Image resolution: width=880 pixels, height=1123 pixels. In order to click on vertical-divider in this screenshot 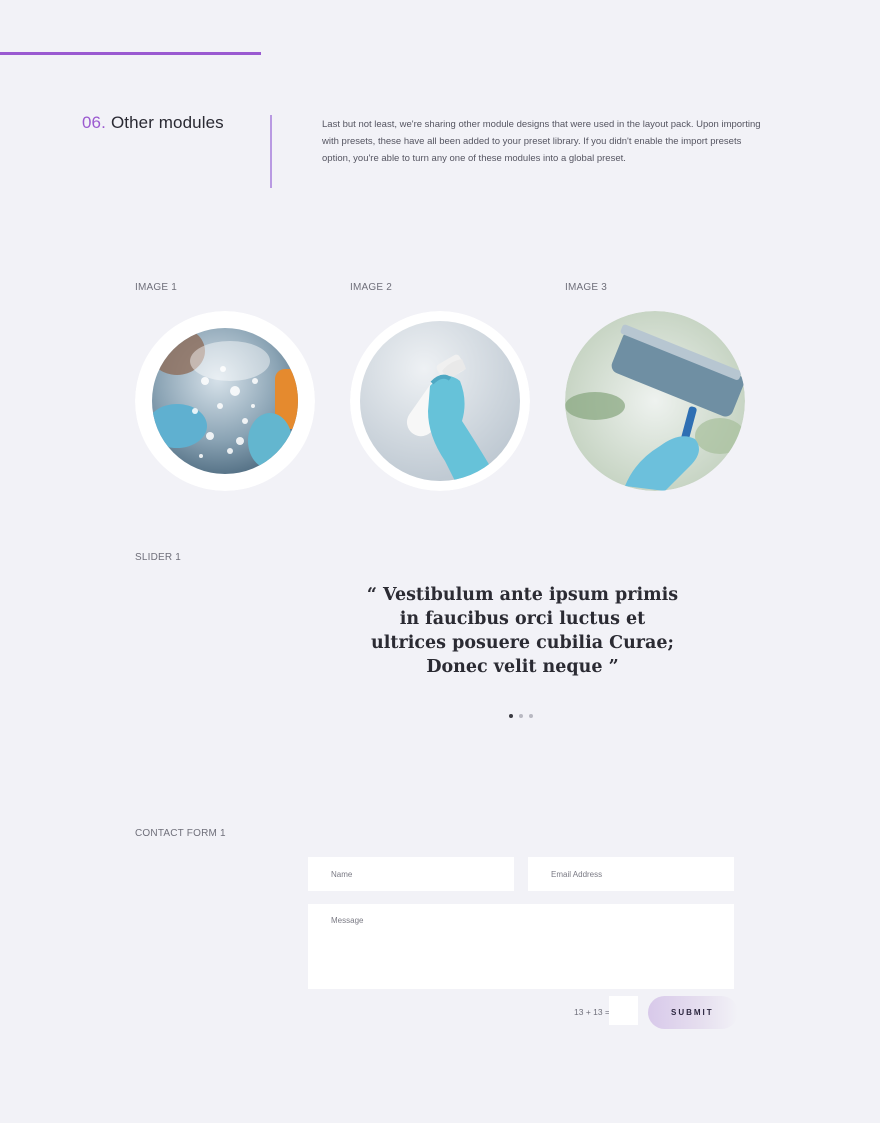, I will do `click(271, 151)`.